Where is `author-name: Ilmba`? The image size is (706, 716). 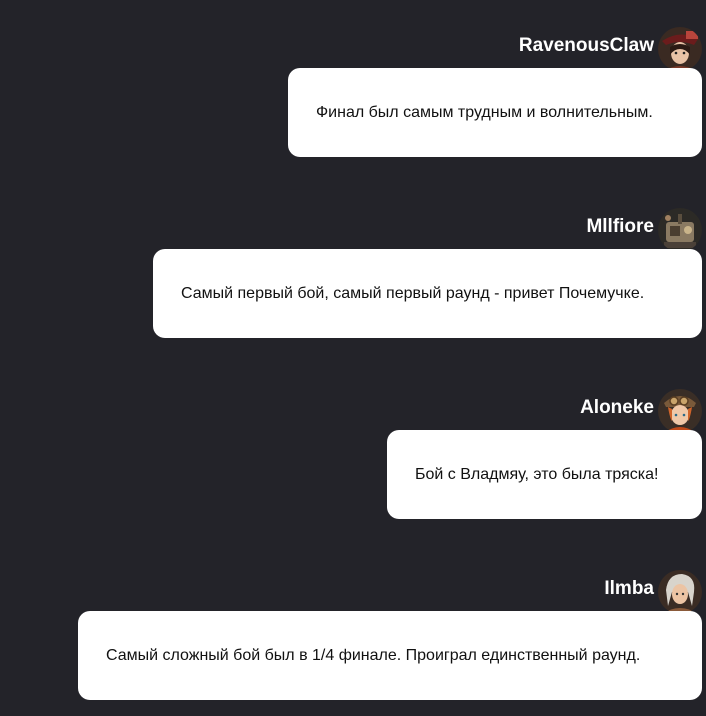
author-name: Ilmba is located at coordinates (629, 589).